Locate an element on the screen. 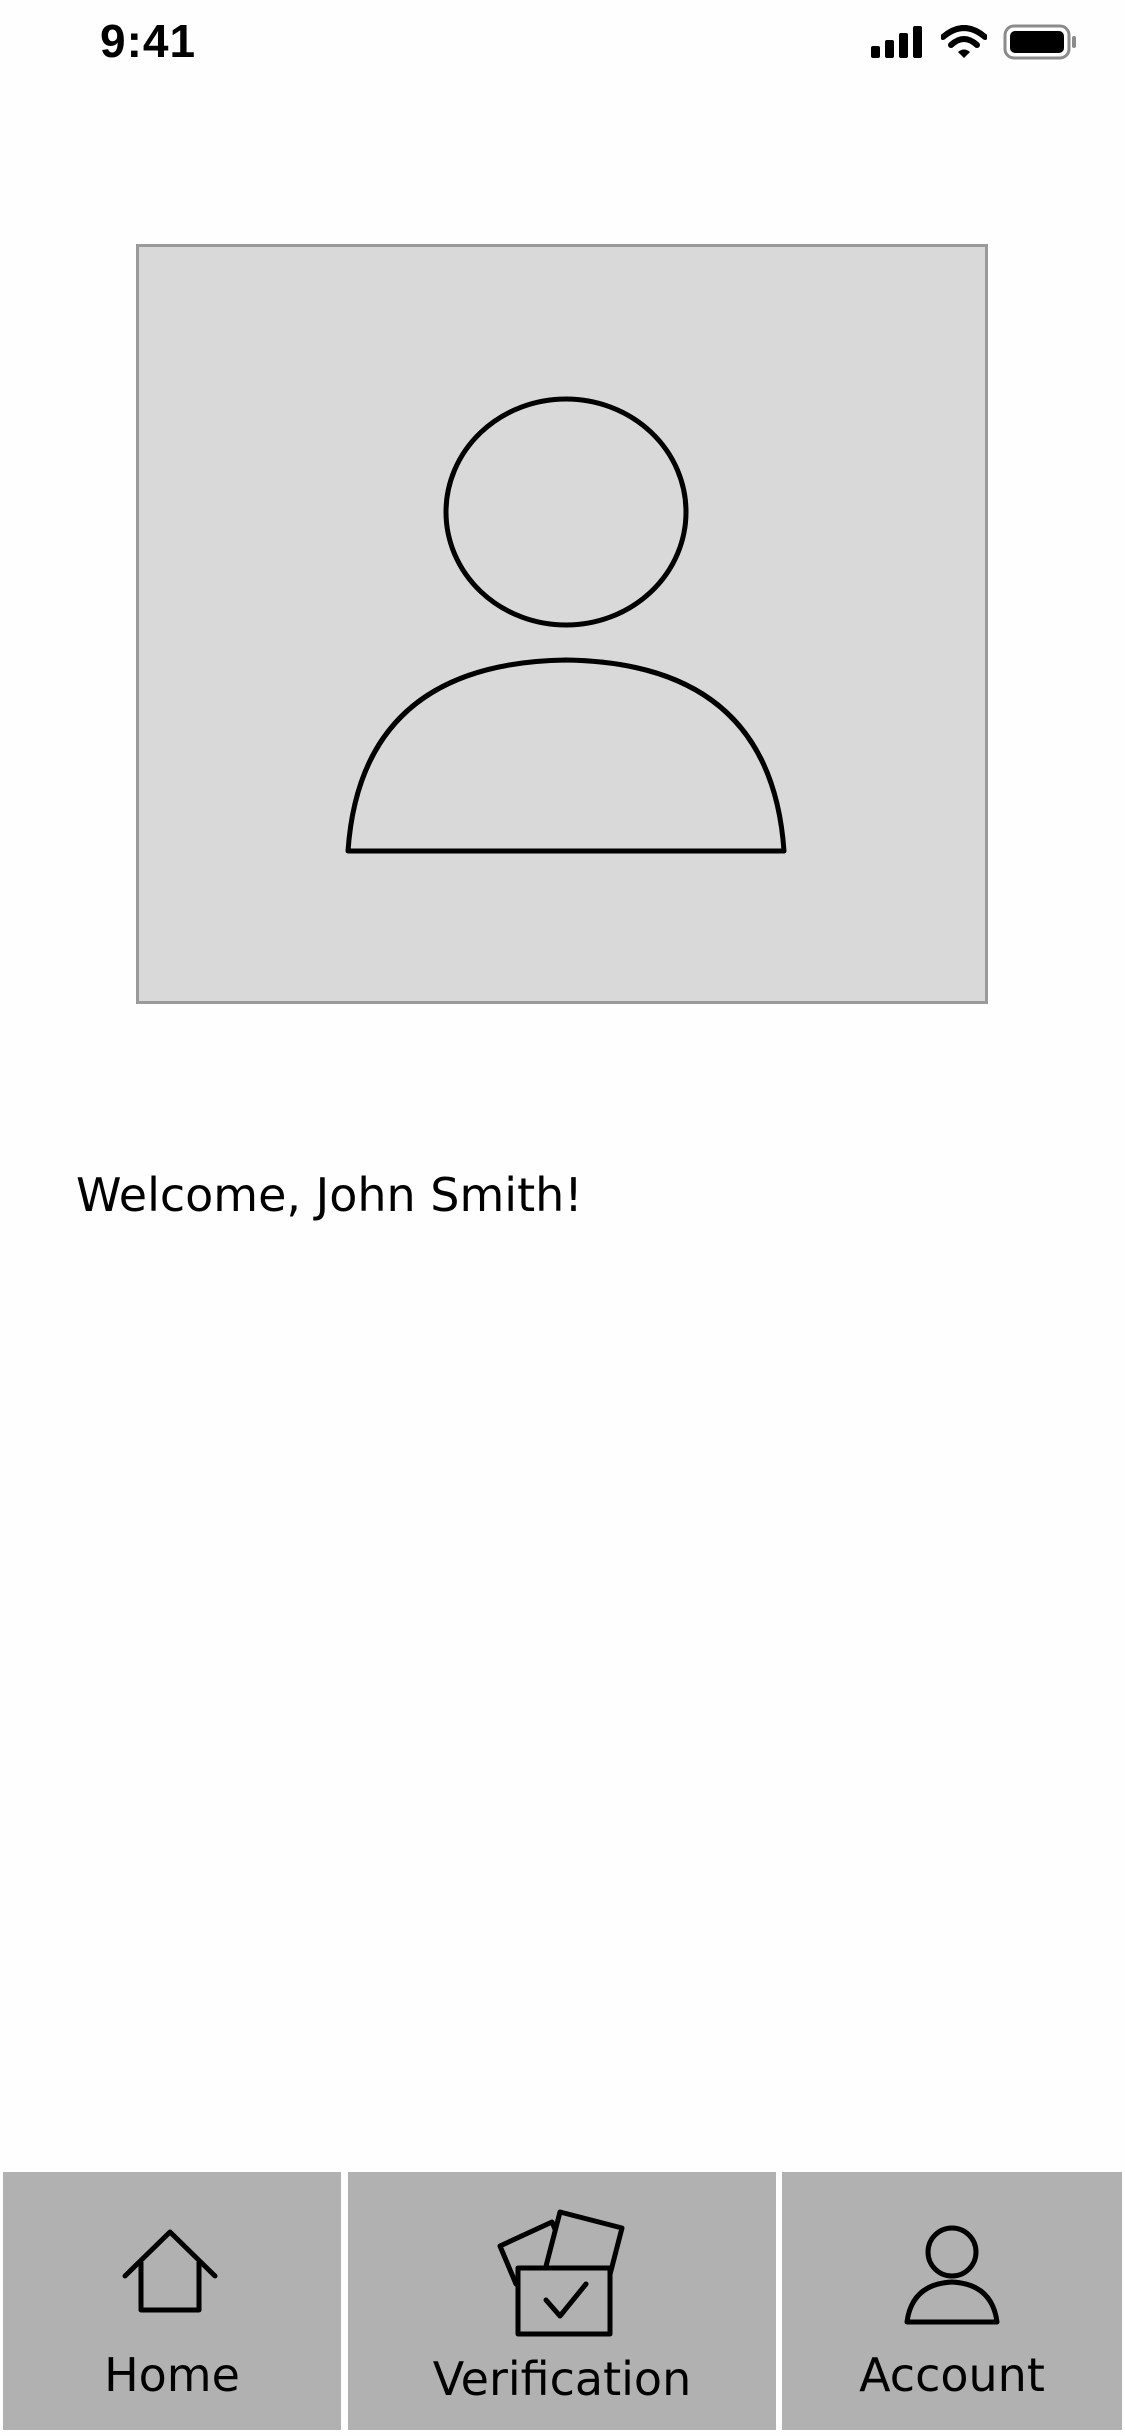 This screenshot has width=1125, height=2436. tab-bar: Home Verification Account is located at coordinates (562, 2303).